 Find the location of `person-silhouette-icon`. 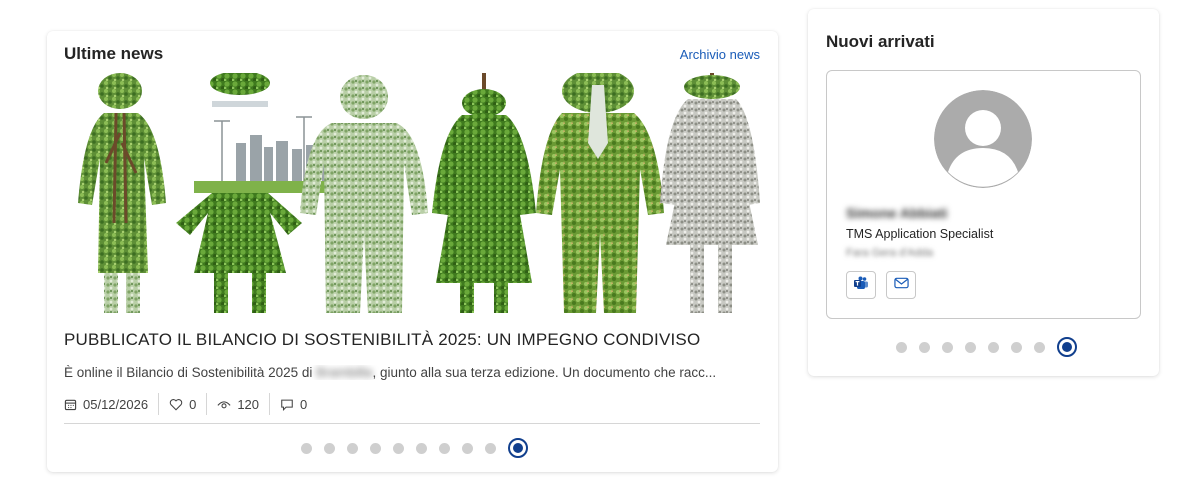

person-silhouette-icon is located at coordinates (983, 139).